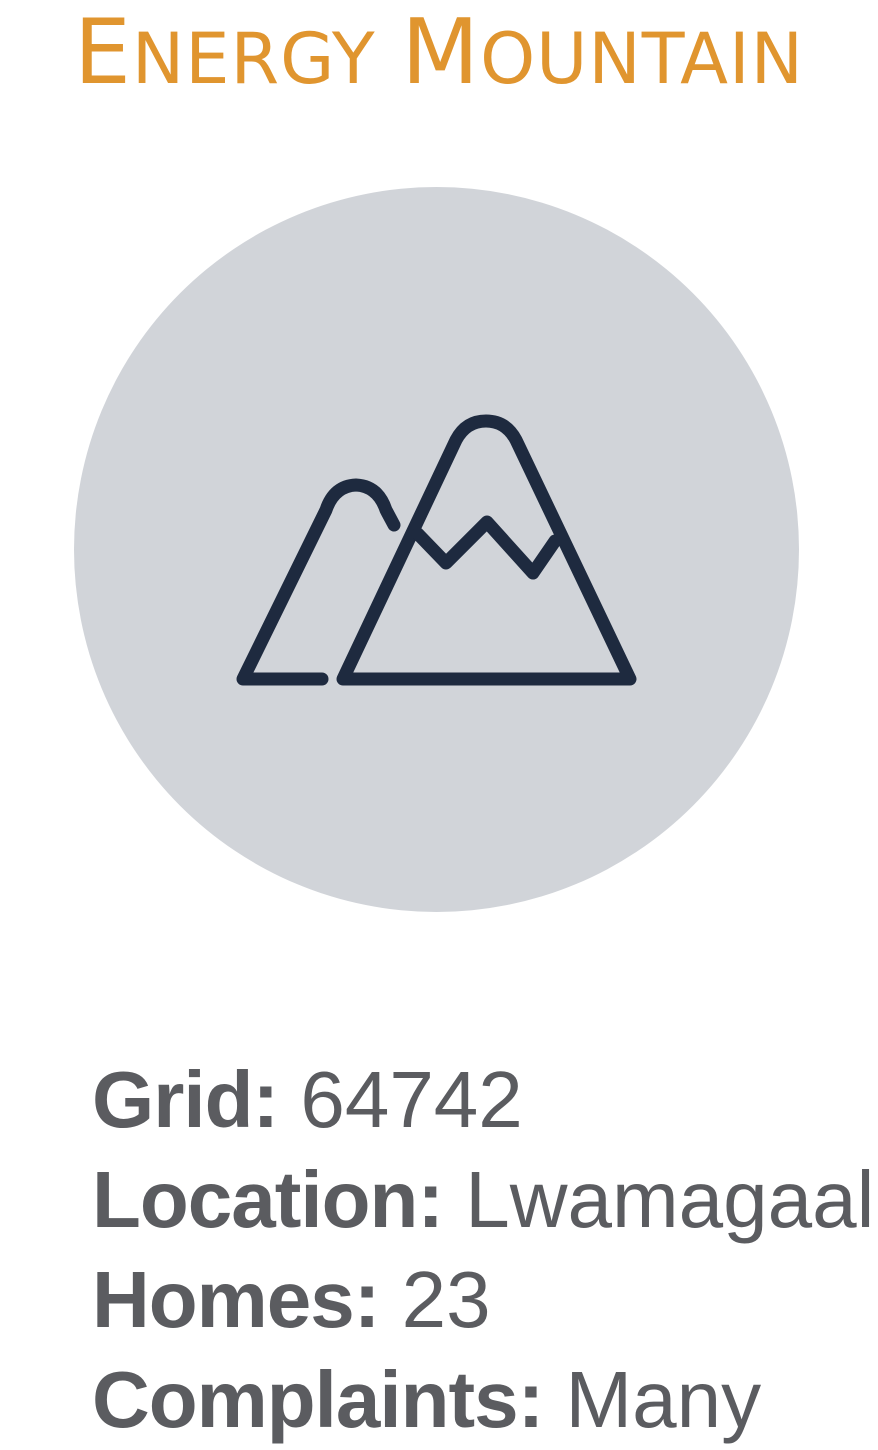  I want to click on title-initial-1: E, so click(103, 52).